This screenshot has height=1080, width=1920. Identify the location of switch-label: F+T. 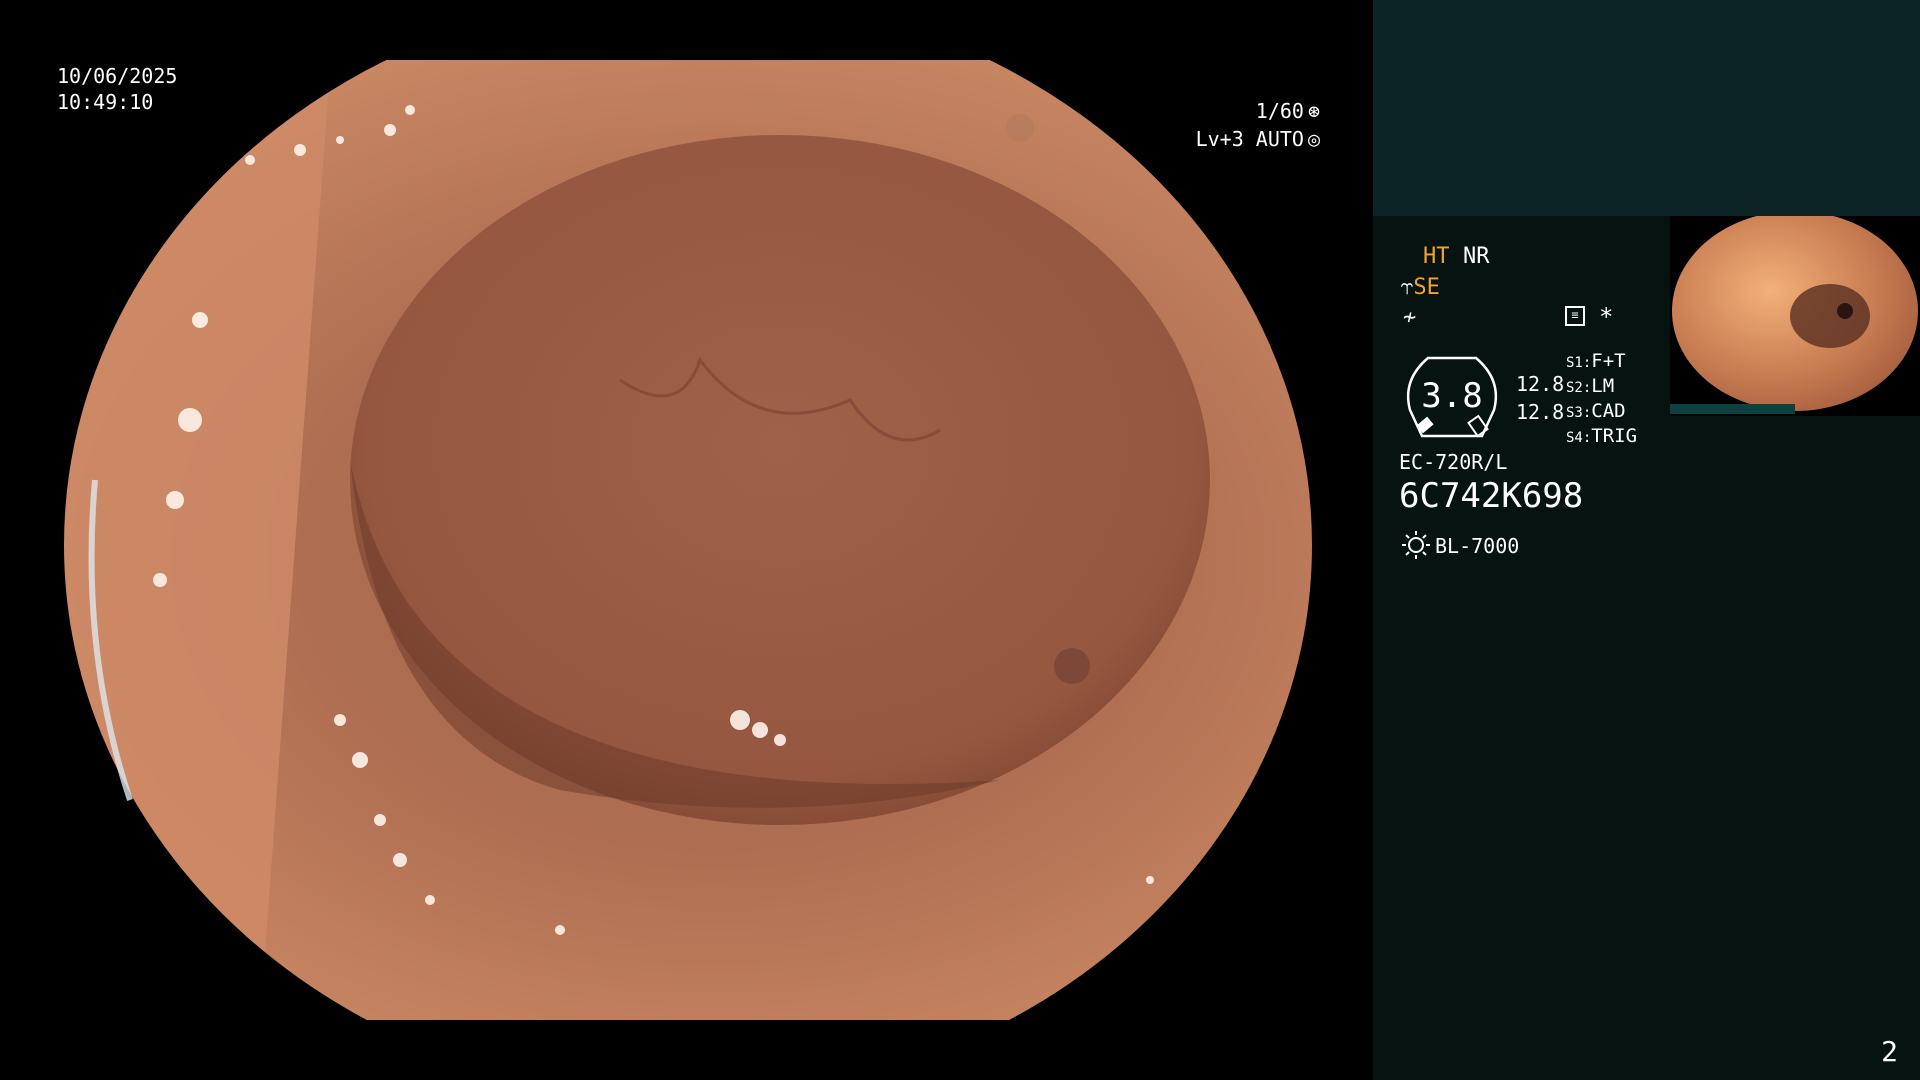
(1608, 361).